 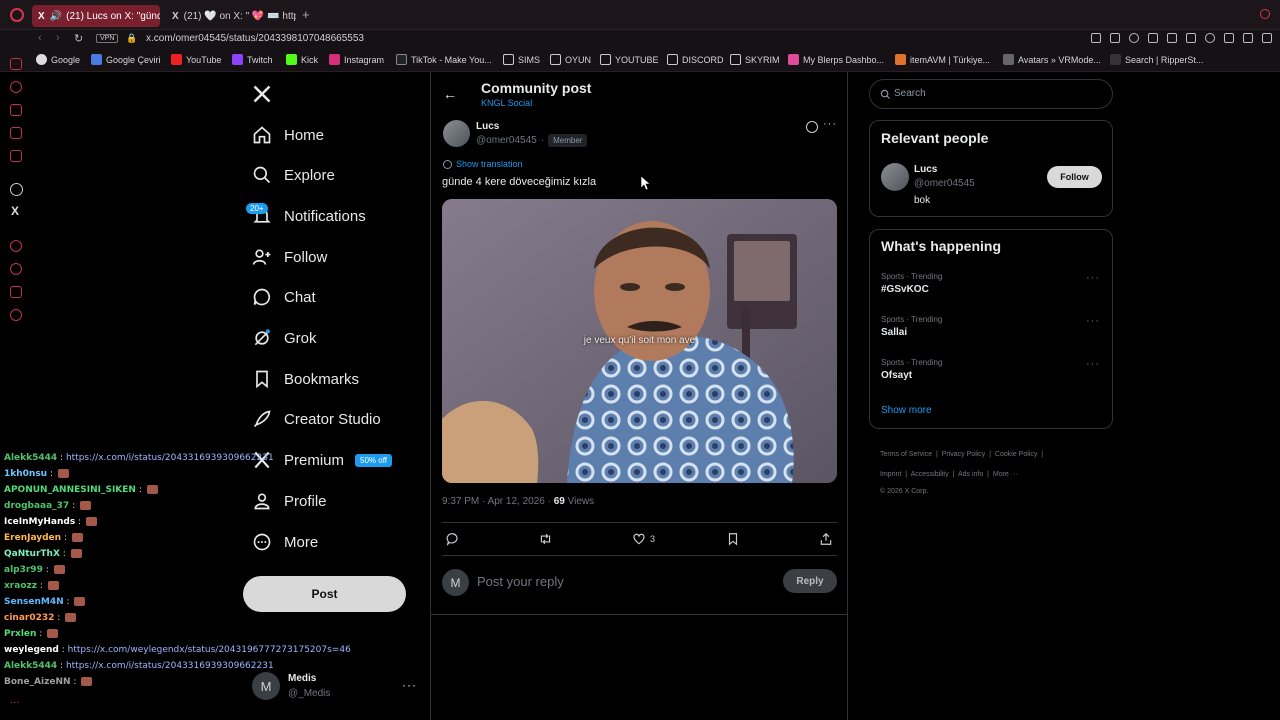 What do you see at coordinates (639, 341) in the screenshot?
I see `post-video: je veux qu'il soit mon ave` at bounding box center [639, 341].